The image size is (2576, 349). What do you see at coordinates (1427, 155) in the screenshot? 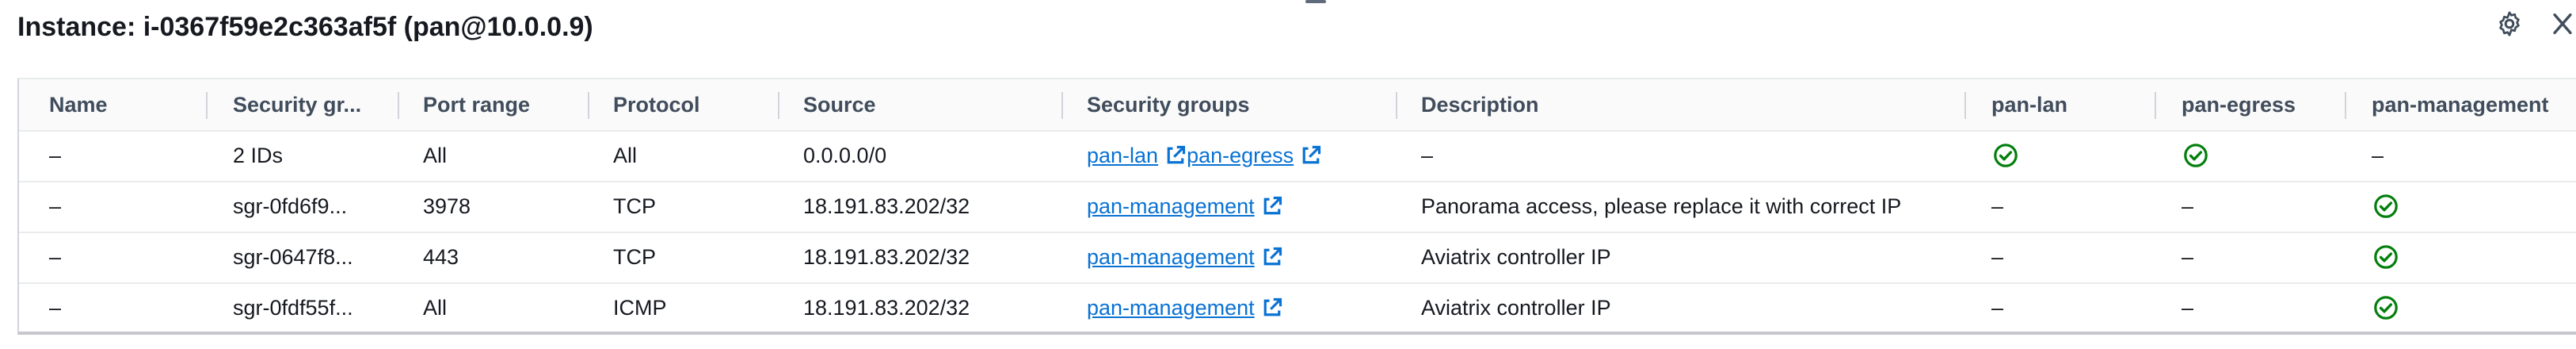
I see `cell-description: –` at bounding box center [1427, 155].